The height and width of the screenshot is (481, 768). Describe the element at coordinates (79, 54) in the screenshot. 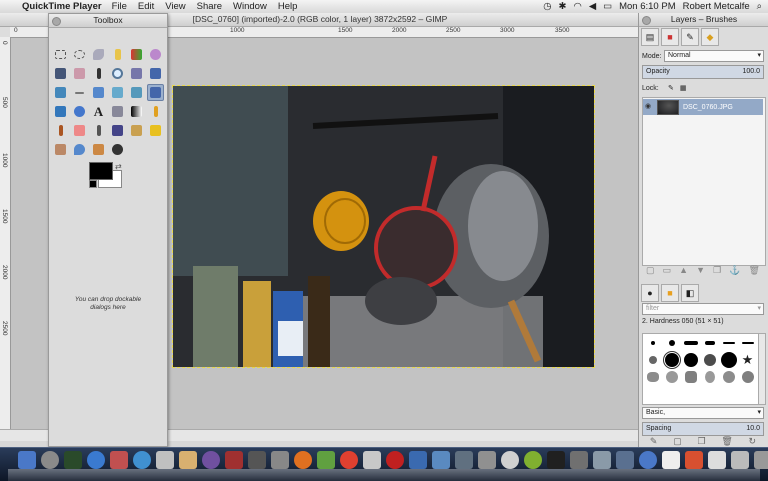

I see `ellipse-select-tool` at that location.